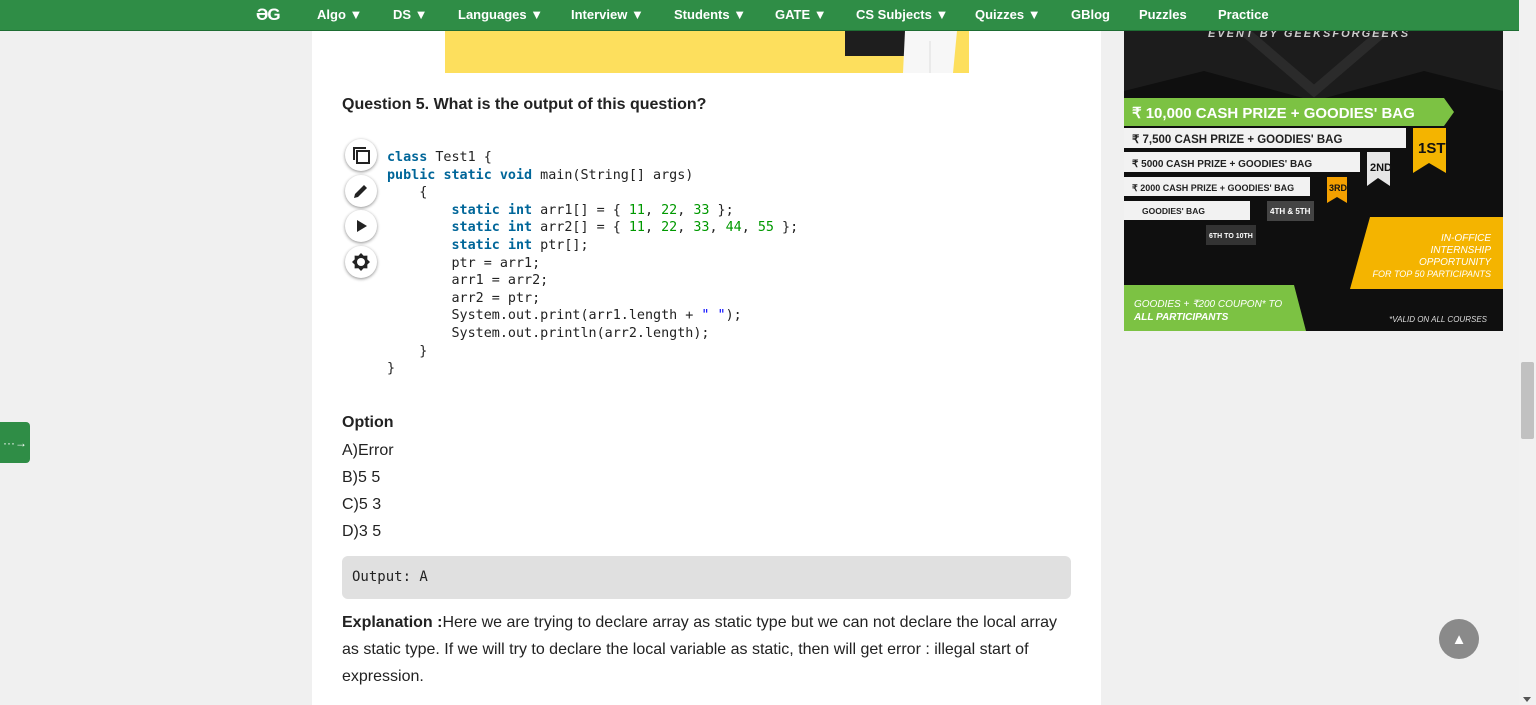 This screenshot has height=705, width=1536. I want to click on prize-2nd: ₹ 7,500 CASH PRIZE + GOODIES' BAG, so click(1237, 140).